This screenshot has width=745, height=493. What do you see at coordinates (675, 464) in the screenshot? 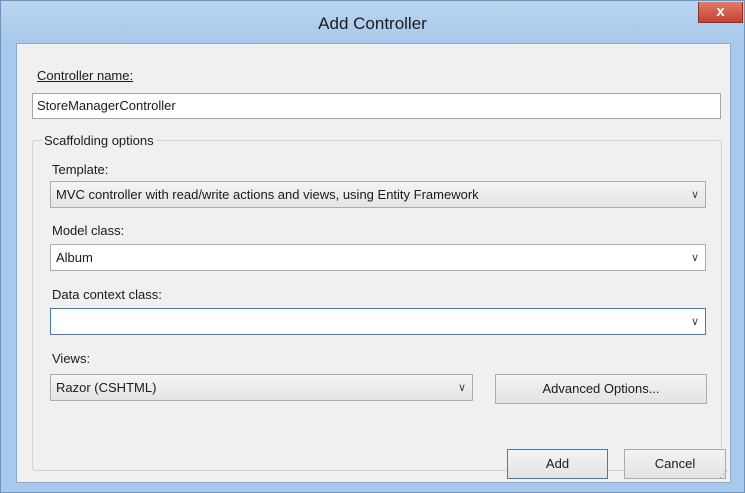
I see `cancel-button: Cancel` at bounding box center [675, 464].